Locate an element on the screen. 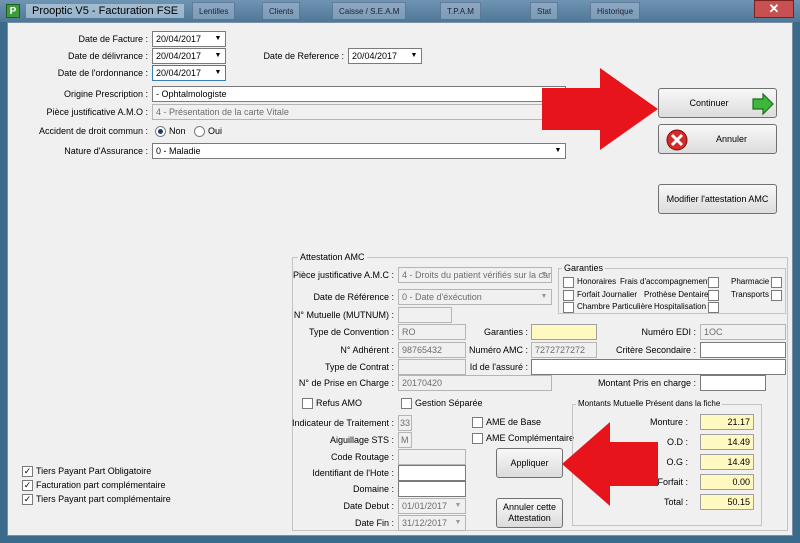 The image size is (800, 543). radio-non is located at coordinates (160, 131).